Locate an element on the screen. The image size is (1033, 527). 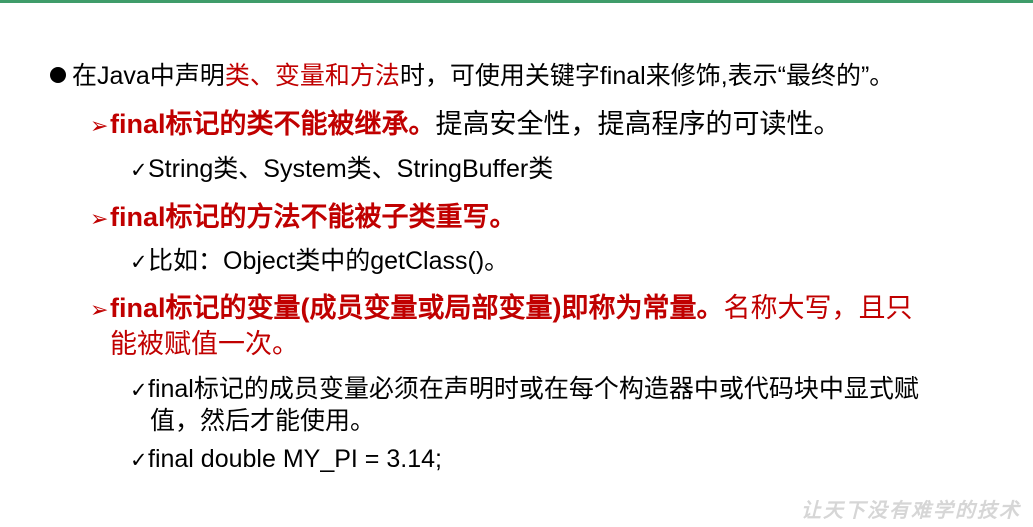
filled-circle-icon is located at coordinates (58, 75).